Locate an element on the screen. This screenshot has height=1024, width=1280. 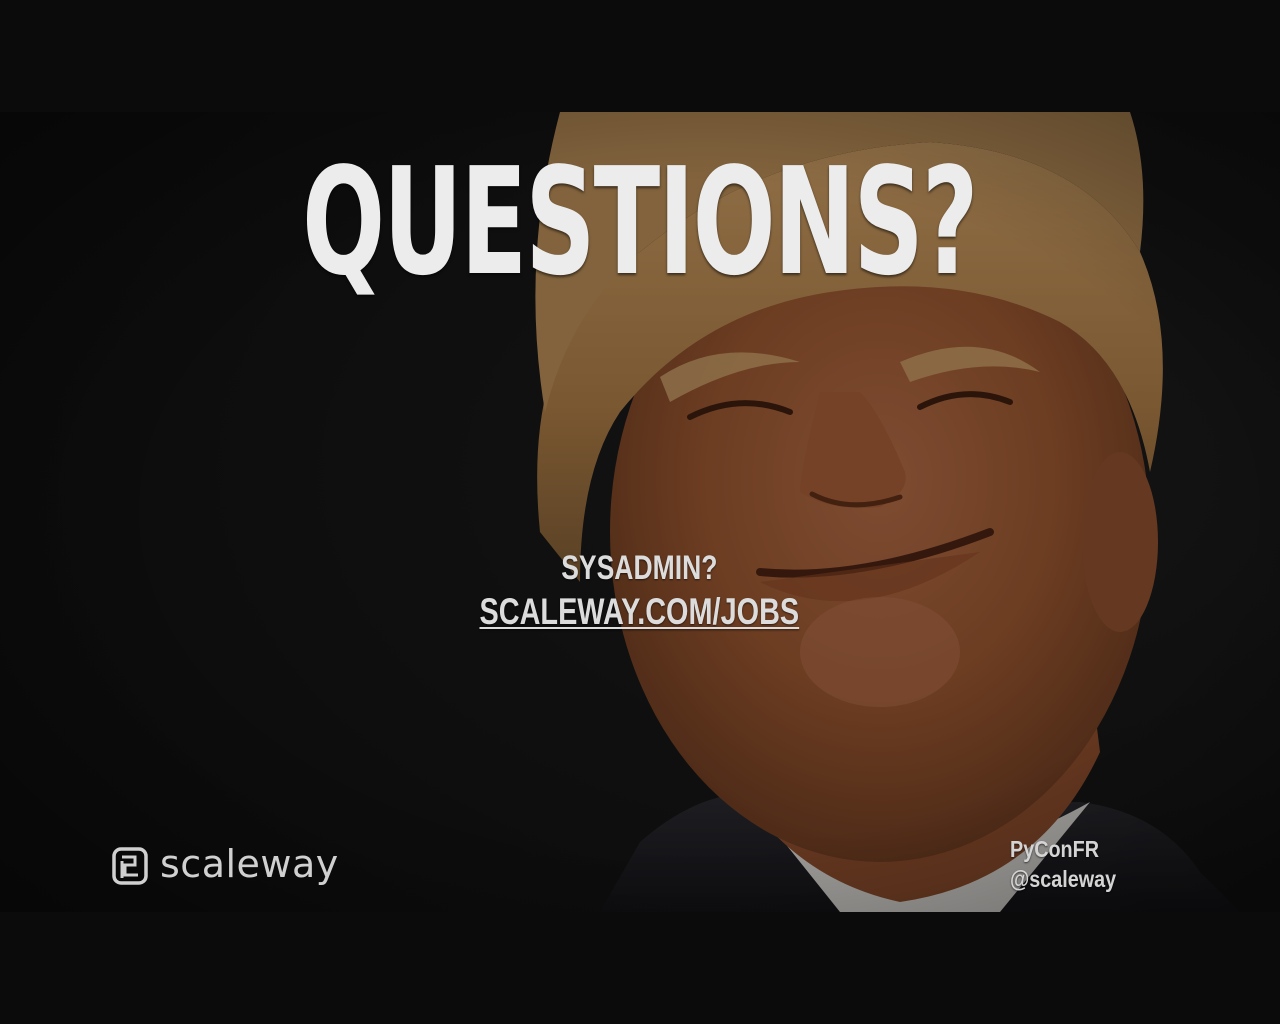
twitter-handle: @scaleway is located at coordinates (1063, 879).